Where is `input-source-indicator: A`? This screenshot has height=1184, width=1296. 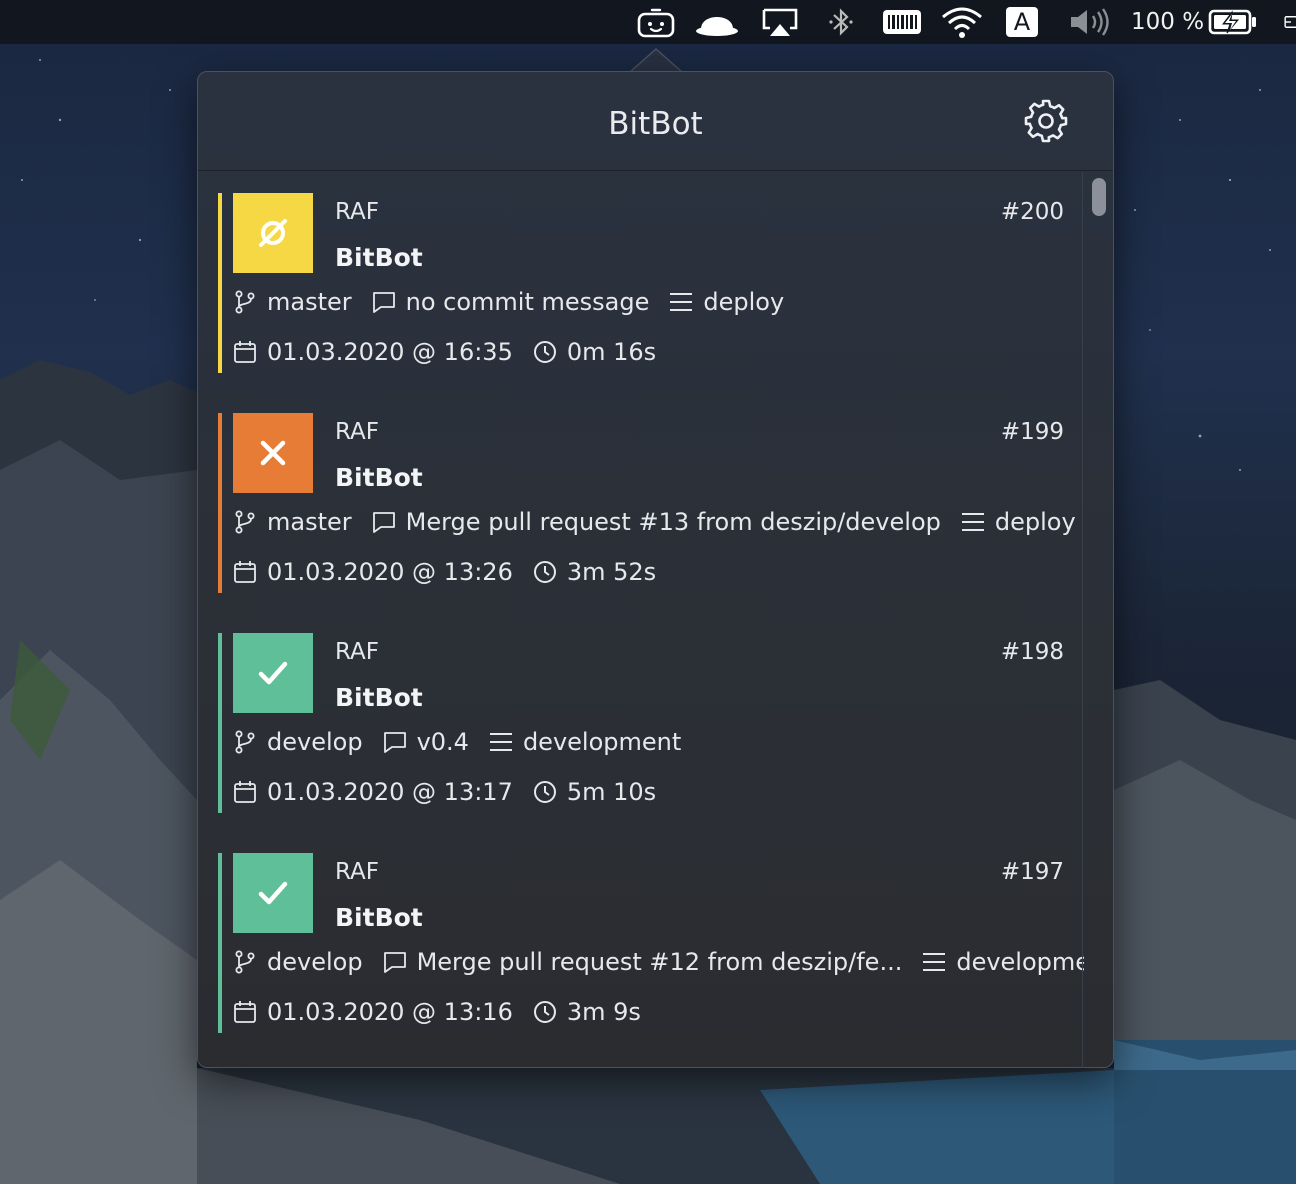
input-source-indicator: A is located at coordinates (1022, 22).